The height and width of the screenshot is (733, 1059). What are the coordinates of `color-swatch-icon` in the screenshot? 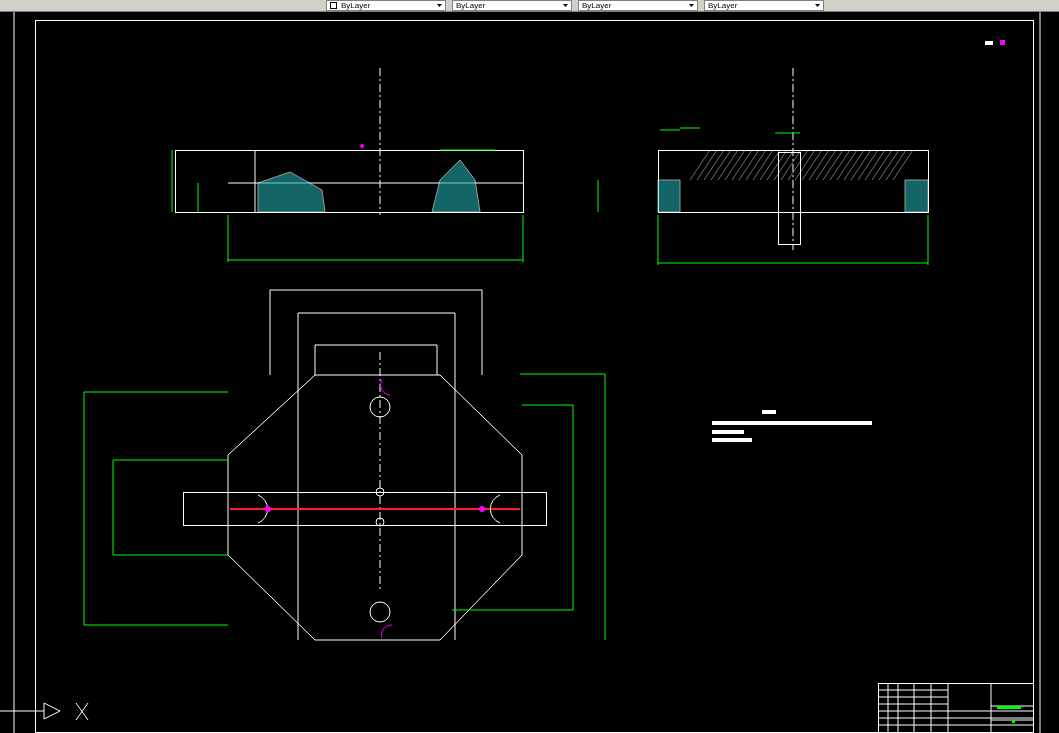 It's located at (333, 5).